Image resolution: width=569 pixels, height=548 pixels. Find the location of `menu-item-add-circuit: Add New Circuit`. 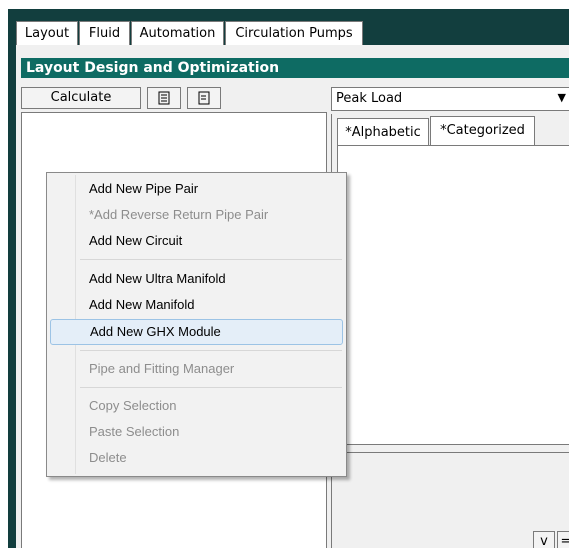

menu-item-add-circuit: Add New Circuit is located at coordinates (196, 241).